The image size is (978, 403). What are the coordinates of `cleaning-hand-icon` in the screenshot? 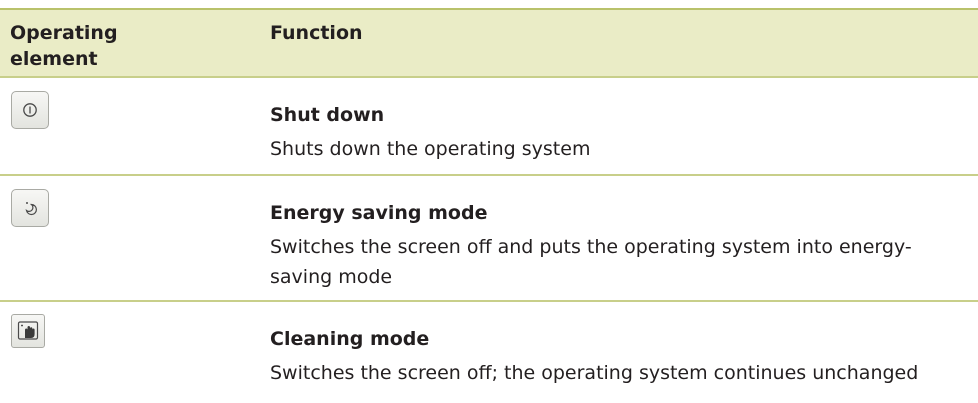 It's located at (28, 331).